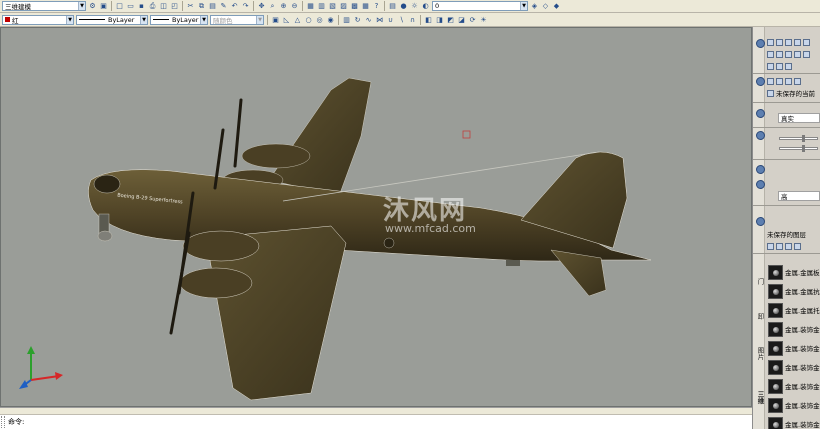 The height and width of the screenshot is (429, 820). What do you see at coordinates (806, 42) in the screenshot?
I see `sphere-icon` at bounding box center [806, 42].